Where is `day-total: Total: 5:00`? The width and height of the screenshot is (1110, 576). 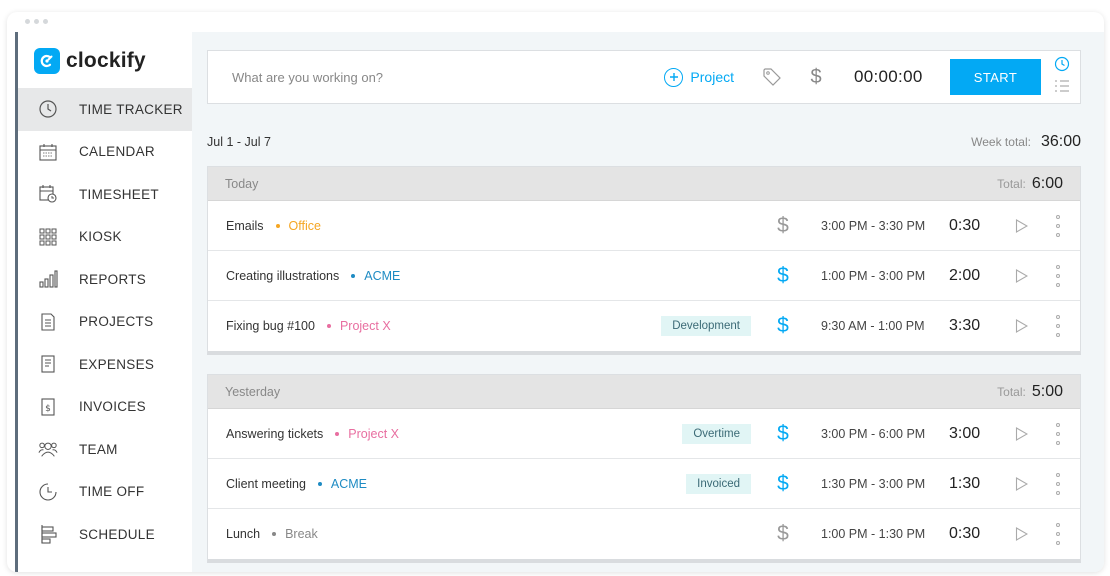
day-total: Total: 5:00 is located at coordinates (1030, 392).